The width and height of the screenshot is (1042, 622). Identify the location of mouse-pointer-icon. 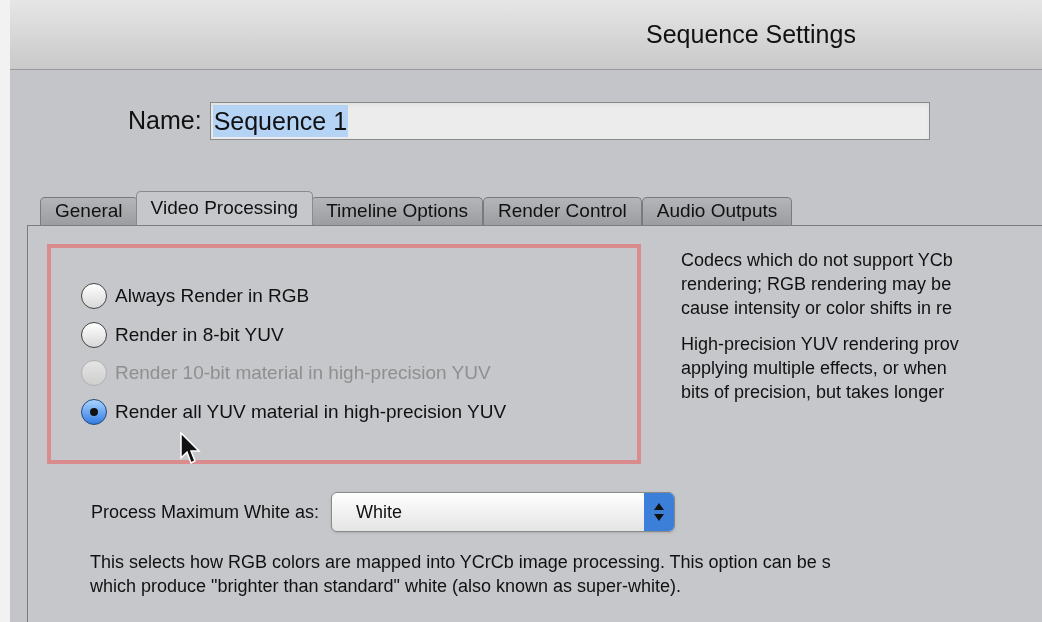
(191, 449).